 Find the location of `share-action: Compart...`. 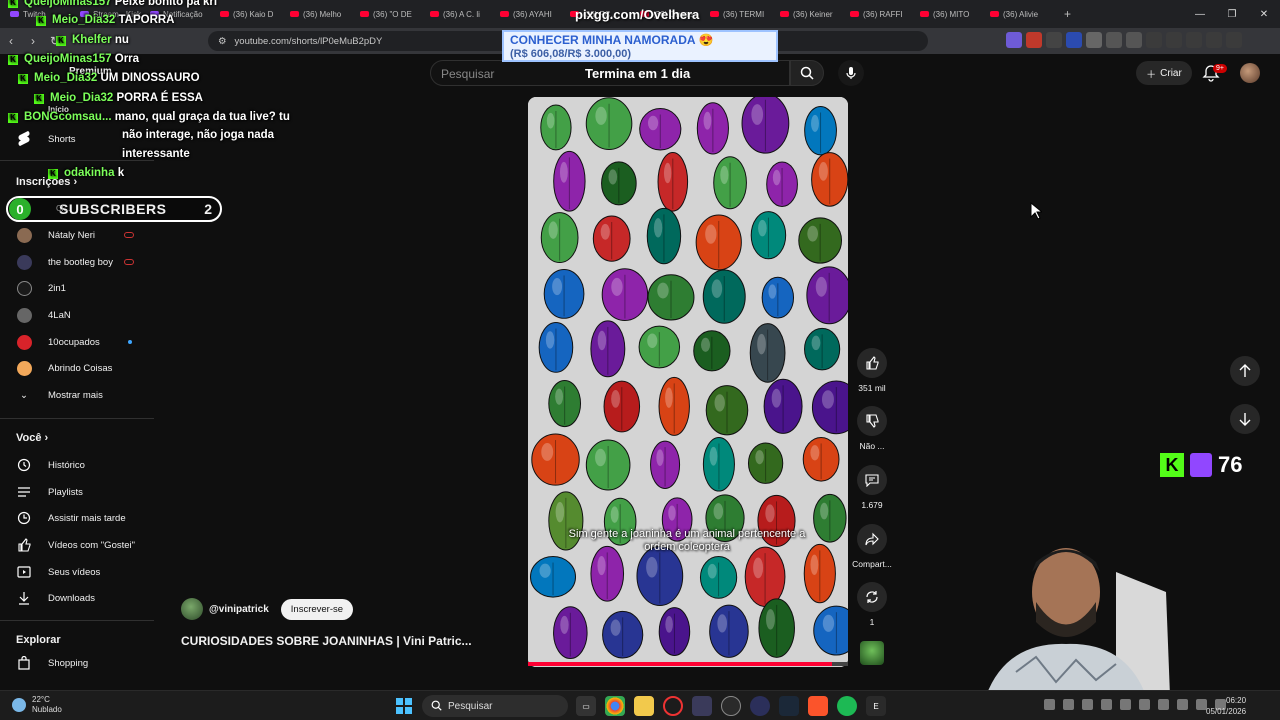

share-action: Compart... is located at coordinates (872, 546).